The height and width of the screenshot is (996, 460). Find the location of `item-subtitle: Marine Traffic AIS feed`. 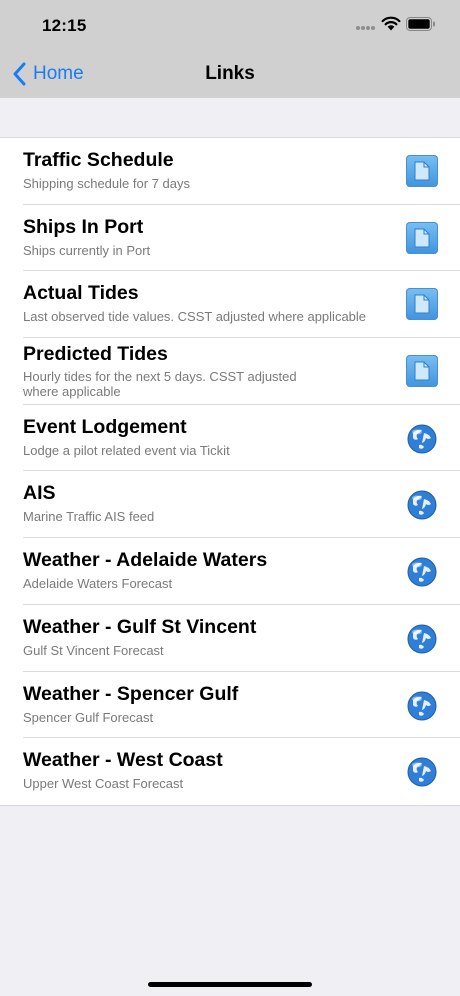

item-subtitle: Marine Traffic AIS feed is located at coordinates (89, 517).